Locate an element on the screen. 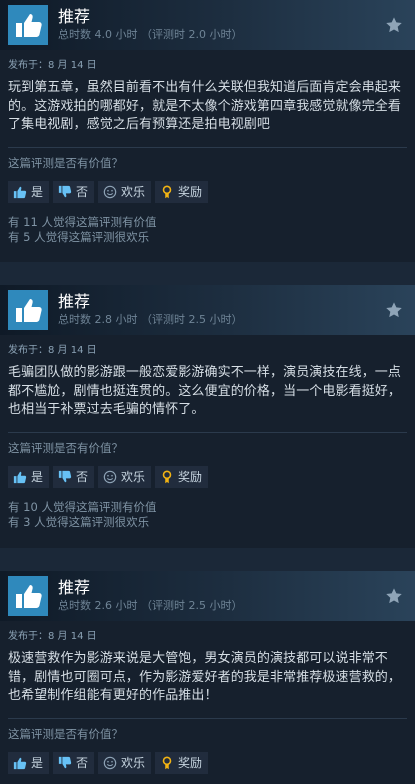  review-header: 推荐 总时数 4.0 小时 （评测时 2.0 小时） is located at coordinates (207, 25).